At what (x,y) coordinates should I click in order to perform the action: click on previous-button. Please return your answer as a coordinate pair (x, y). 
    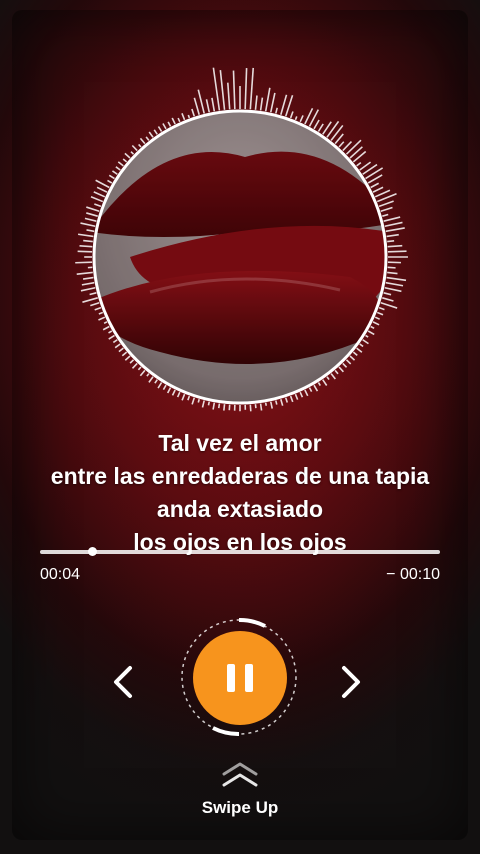
    Looking at the image, I should click on (123, 682).